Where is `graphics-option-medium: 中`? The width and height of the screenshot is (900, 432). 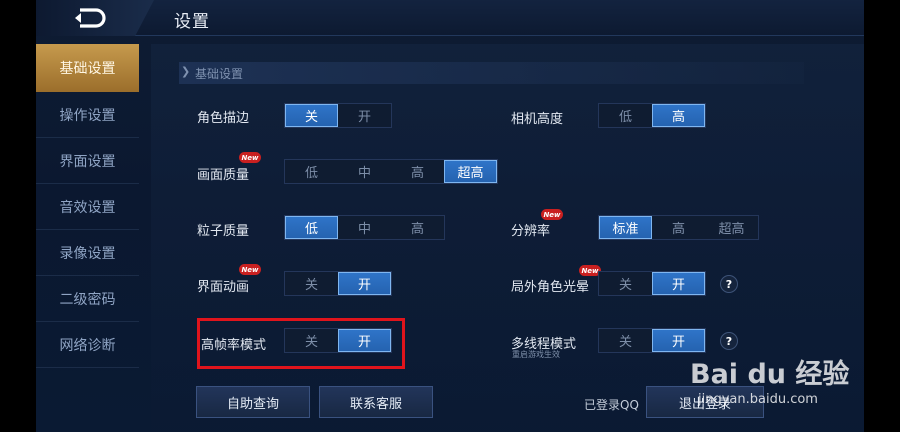
graphics-option-medium: 中 is located at coordinates (364, 171).